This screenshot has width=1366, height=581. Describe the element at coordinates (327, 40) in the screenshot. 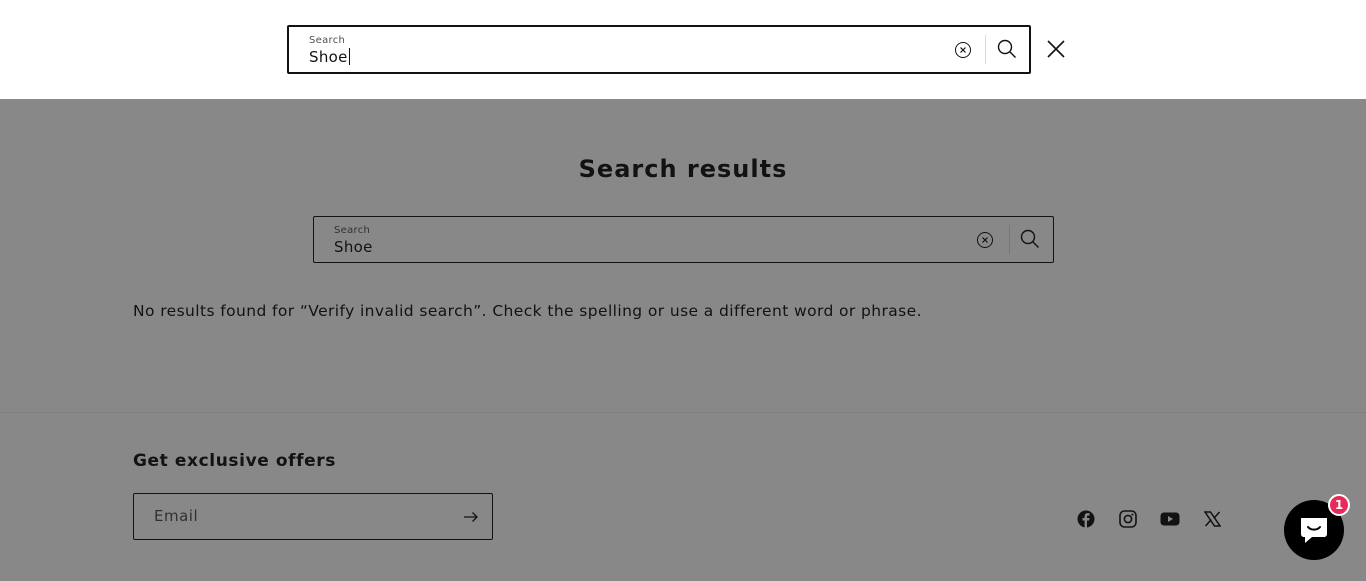

I see `modal-search-label: Search` at that location.